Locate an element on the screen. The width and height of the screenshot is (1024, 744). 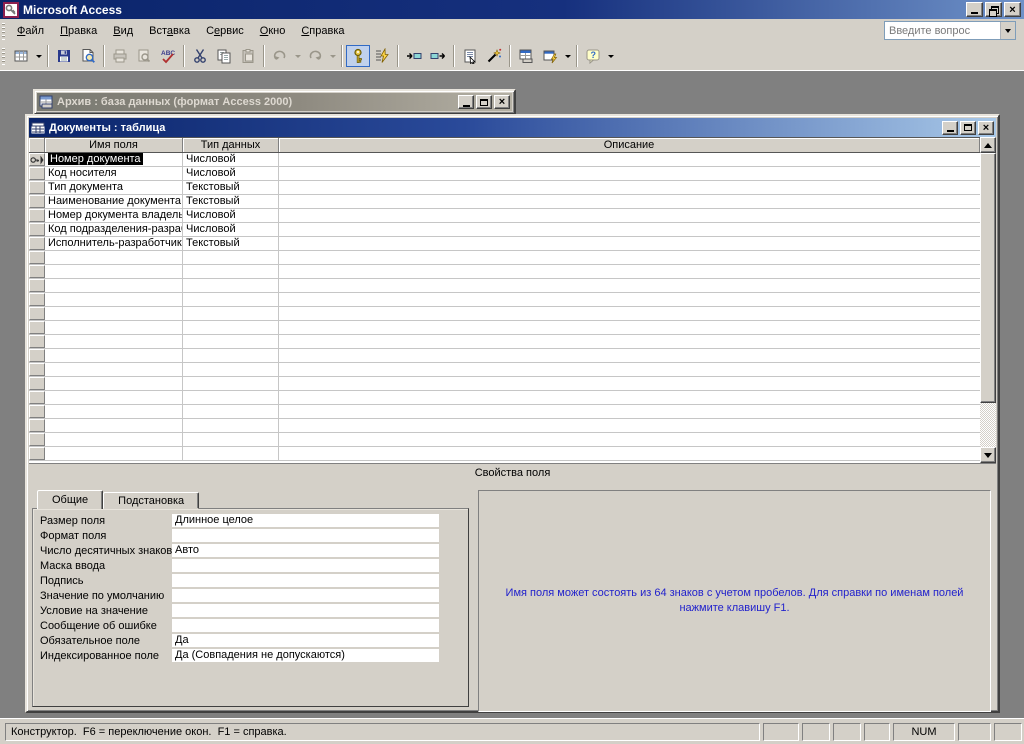
build-button is located at coordinates (494, 56).